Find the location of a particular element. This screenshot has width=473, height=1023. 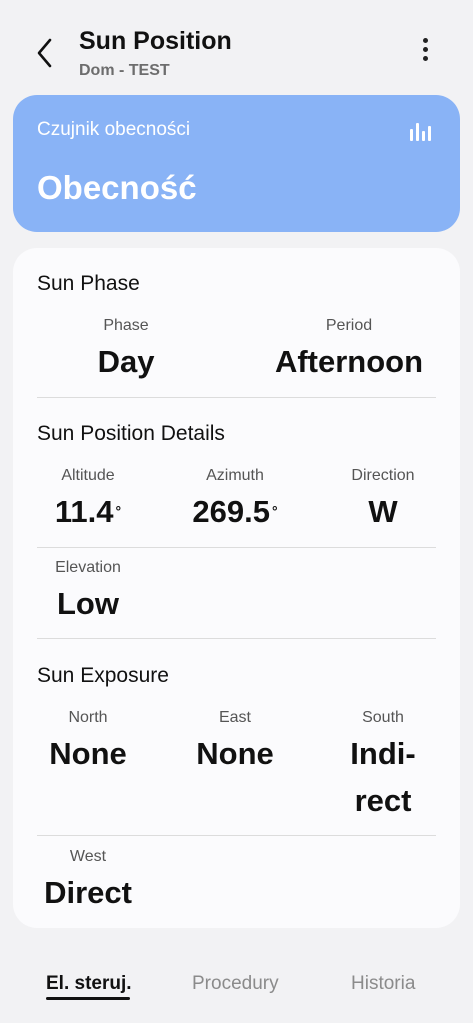

south-label: South is located at coordinates (383, 717).